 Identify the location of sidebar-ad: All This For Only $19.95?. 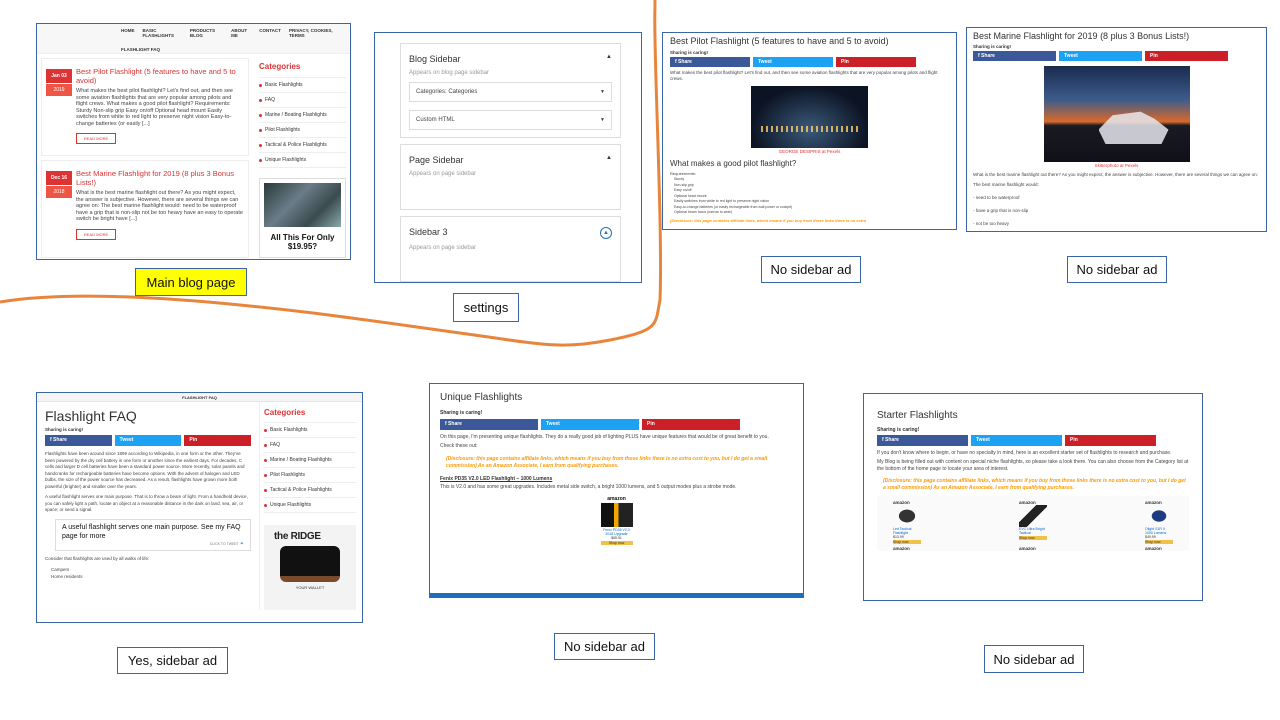
(302, 218).